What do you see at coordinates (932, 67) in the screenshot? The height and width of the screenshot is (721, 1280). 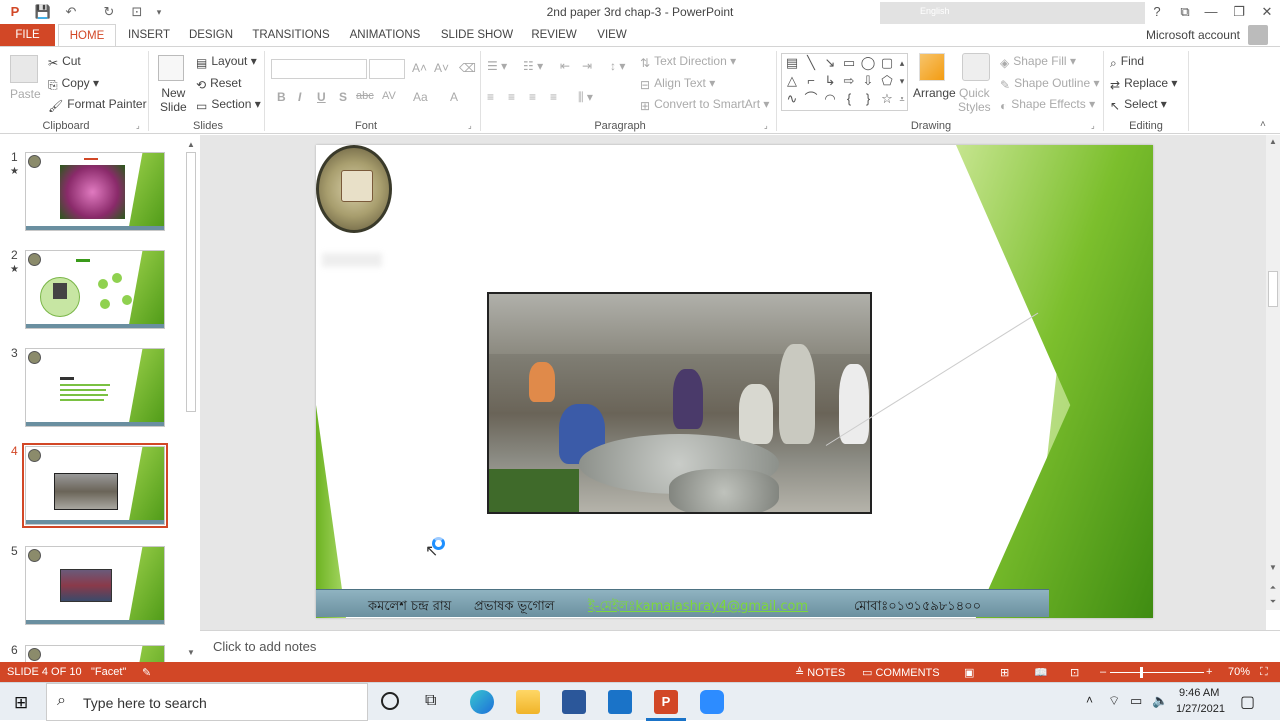 I see `arrange-icon` at bounding box center [932, 67].